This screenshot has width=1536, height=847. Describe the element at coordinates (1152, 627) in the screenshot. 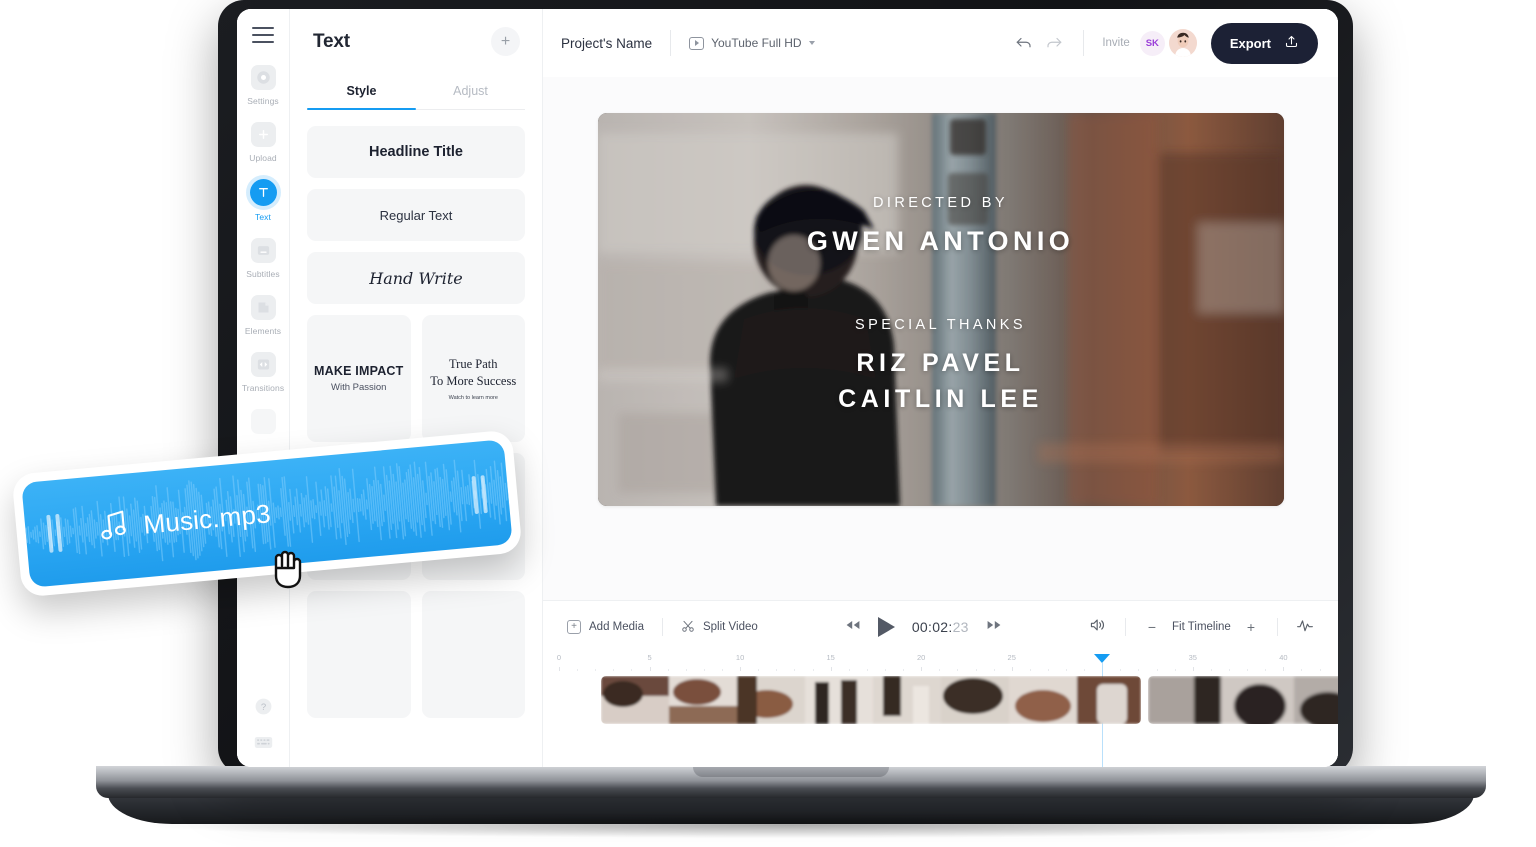

I see `zoom-out-button: −` at that location.